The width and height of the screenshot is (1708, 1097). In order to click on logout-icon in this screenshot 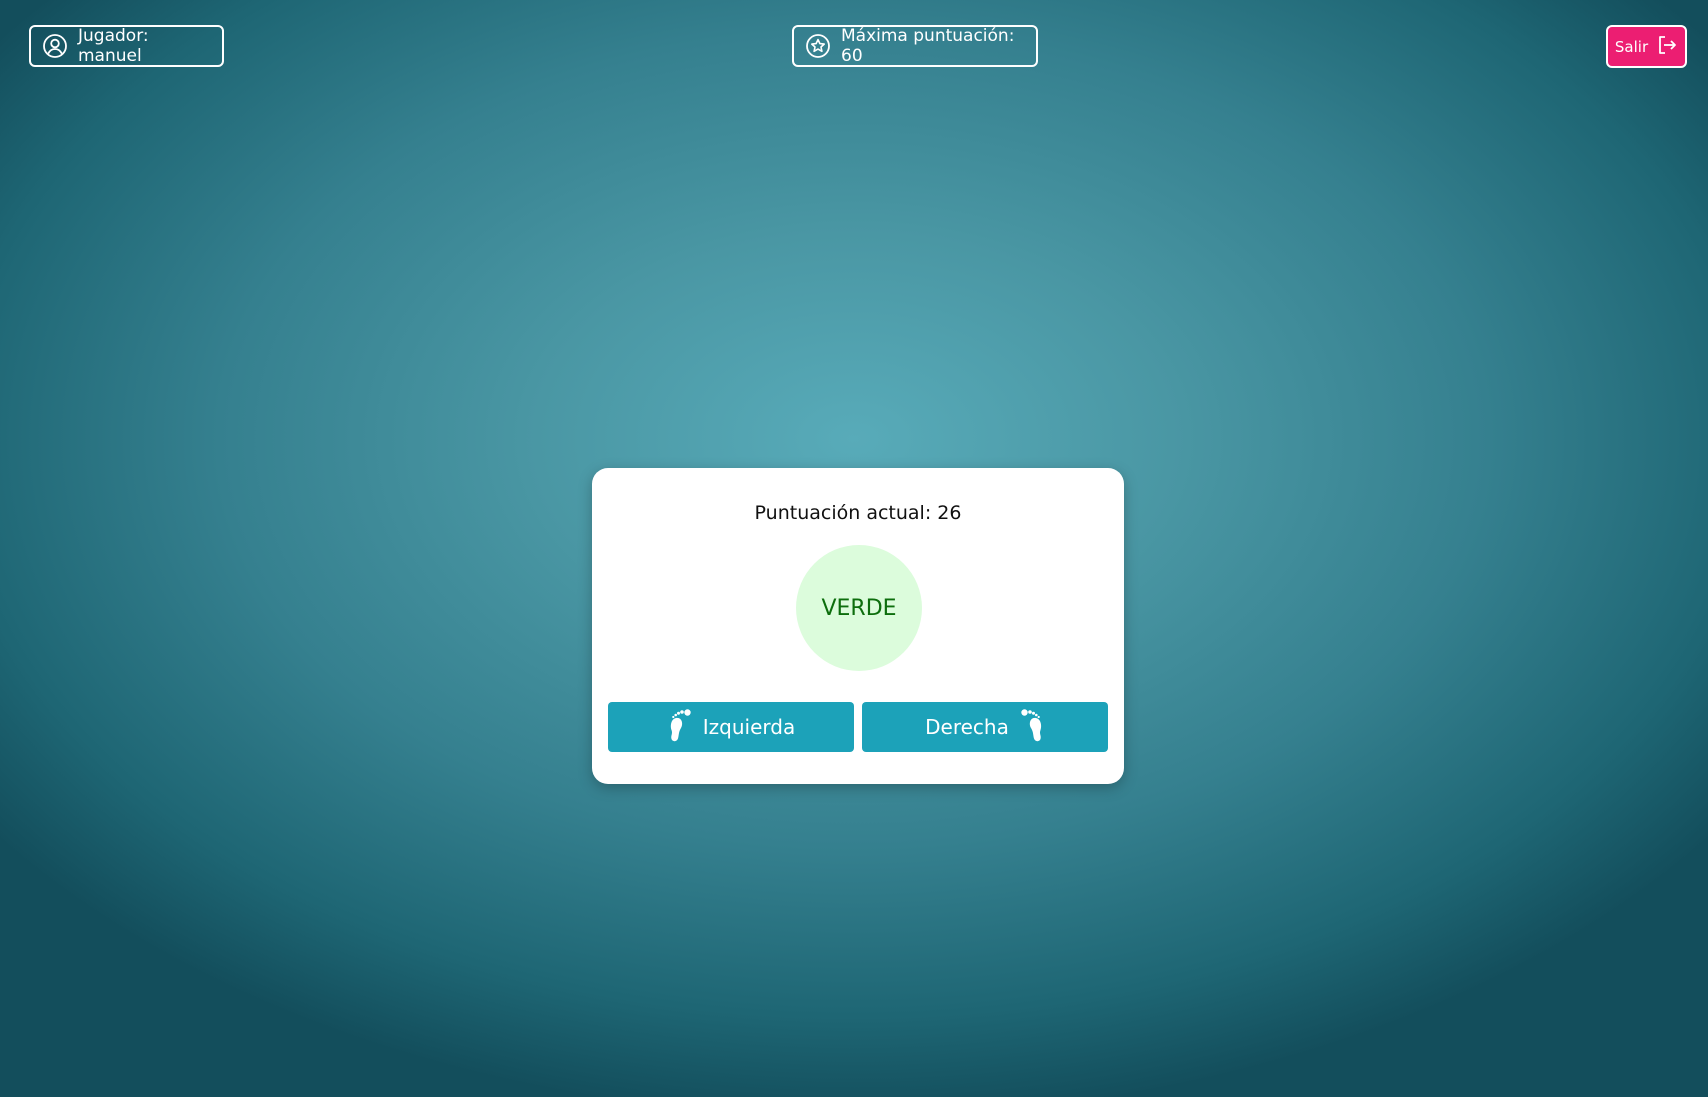, I will do `click(1667, 47)`.